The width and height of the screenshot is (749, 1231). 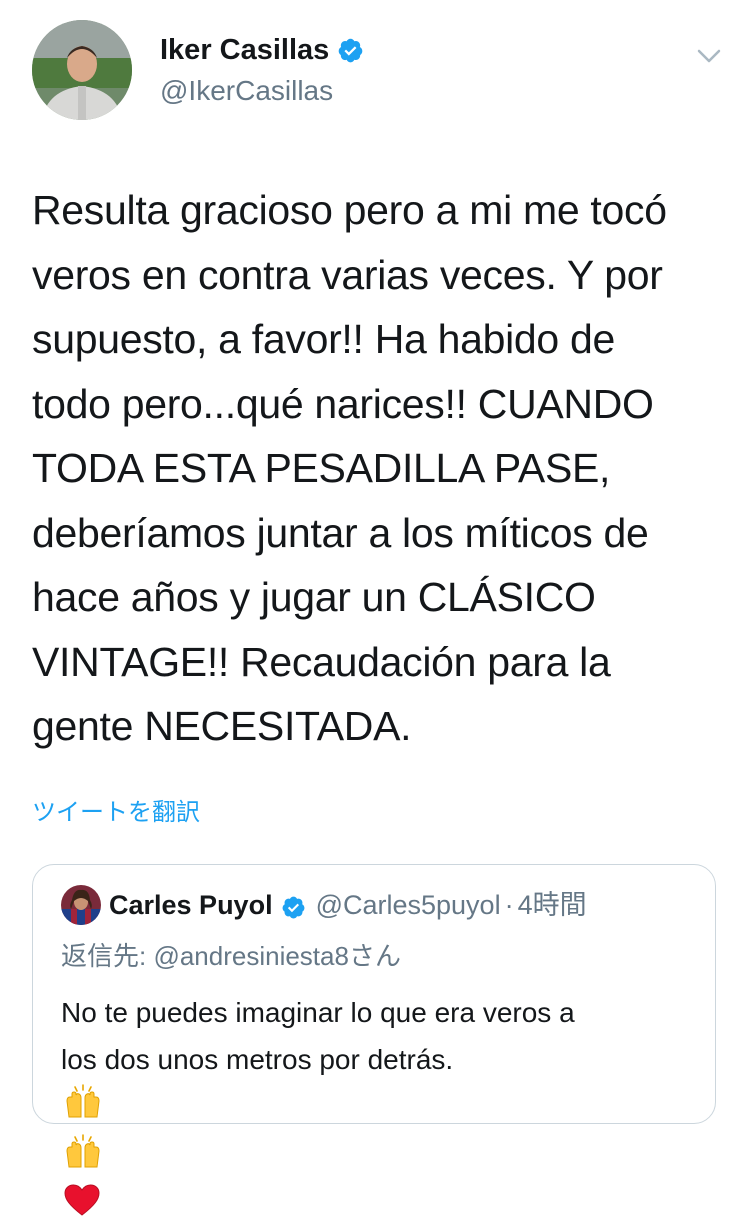 What do you see at coordinates (81, 905) in the screenshot?
I see `quoted-author-avatar` at bounding box center [81, 905].